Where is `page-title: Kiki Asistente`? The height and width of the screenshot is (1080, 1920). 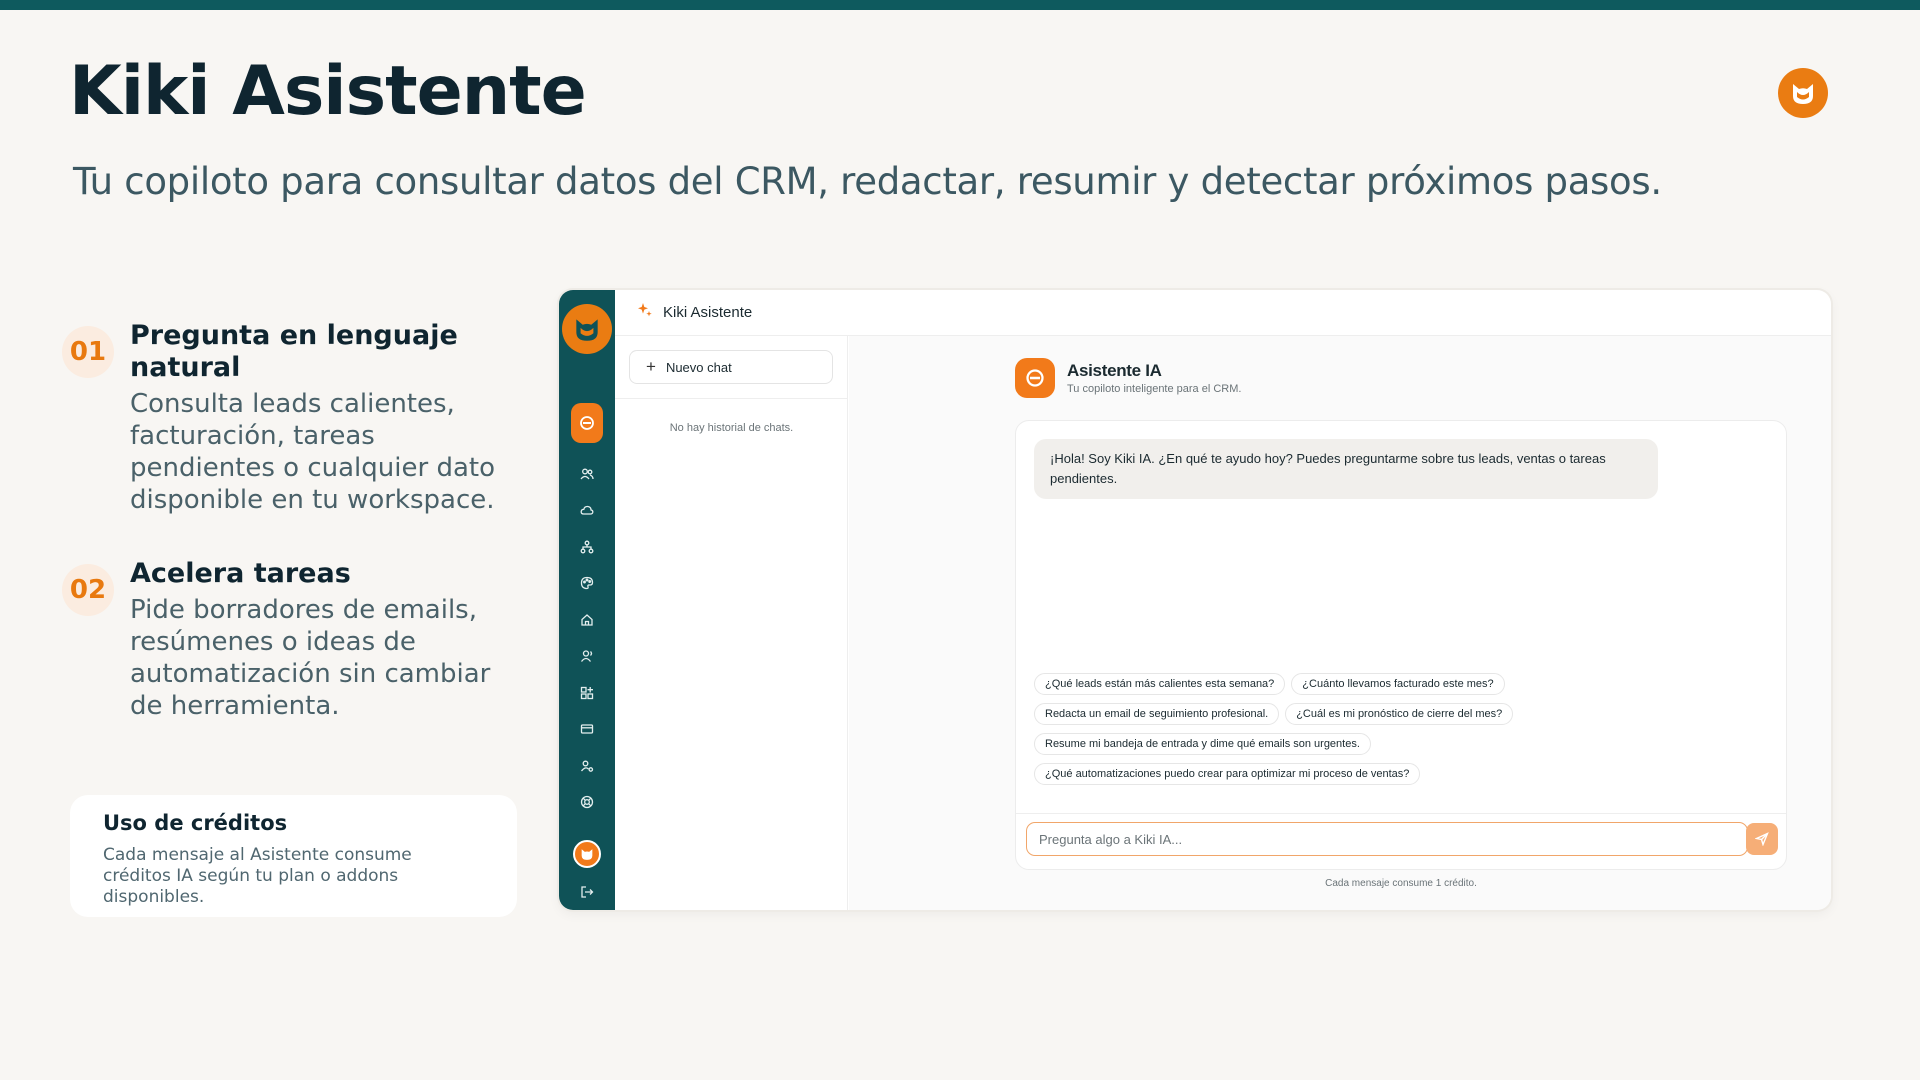 page-title: Kiki Asistente is located at coordinates (328, 91).